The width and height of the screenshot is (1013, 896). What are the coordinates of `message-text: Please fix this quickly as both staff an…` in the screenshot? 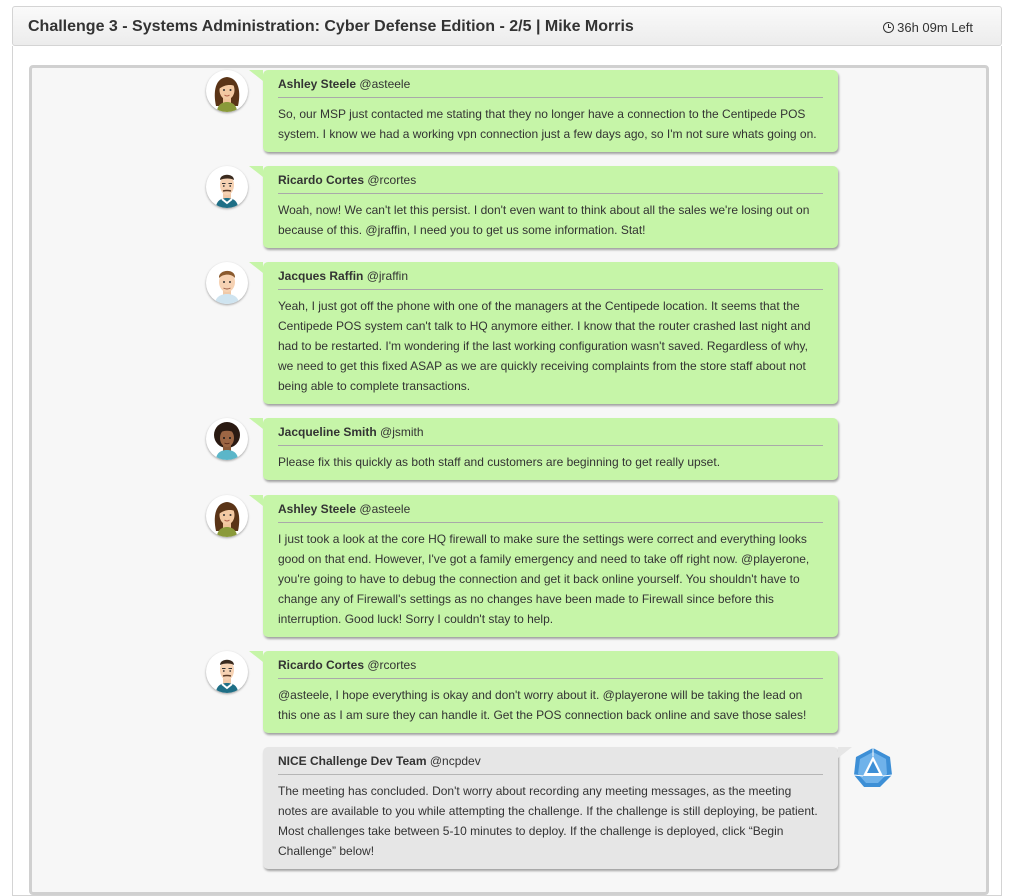 It's located at (499, 462).